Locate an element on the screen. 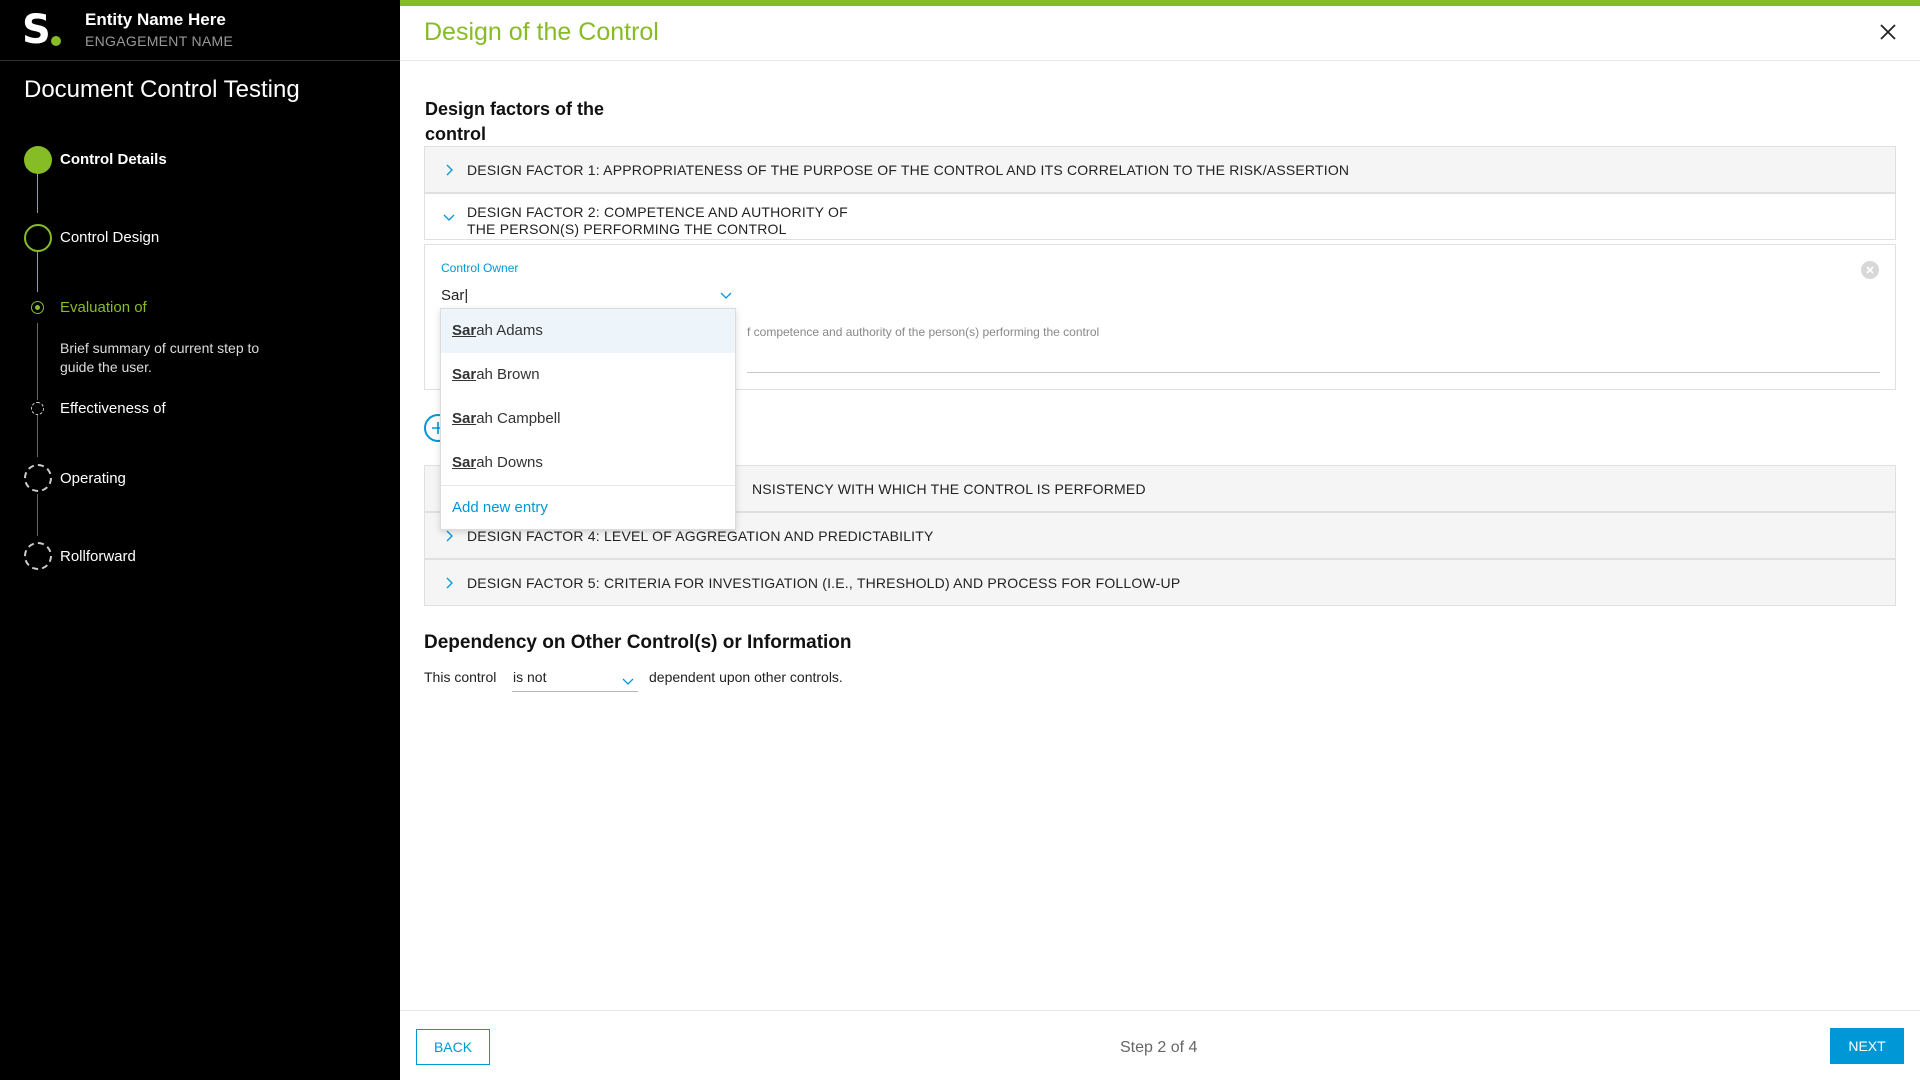  logo: S is located at coordinates (36, 30).